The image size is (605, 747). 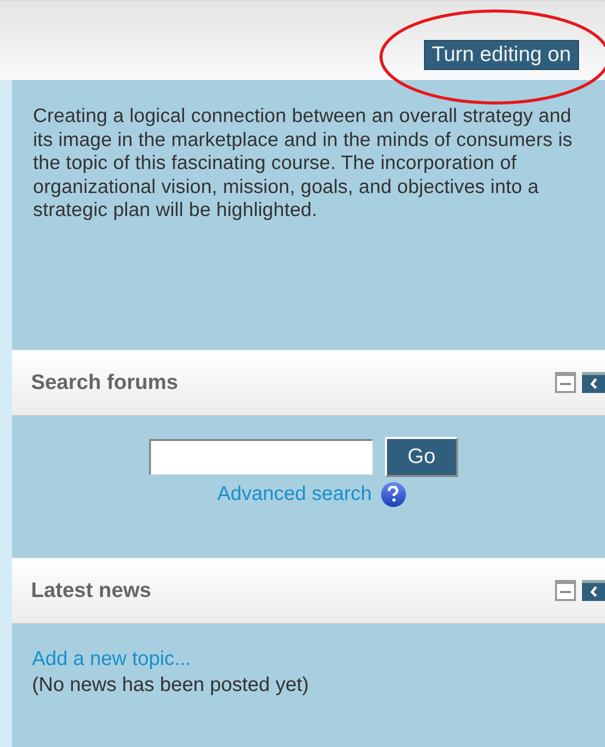 What do you see at coordinates (104, 383) in the screenshot?
I see `block-title: Search forums` at bounding box center [104, 383].